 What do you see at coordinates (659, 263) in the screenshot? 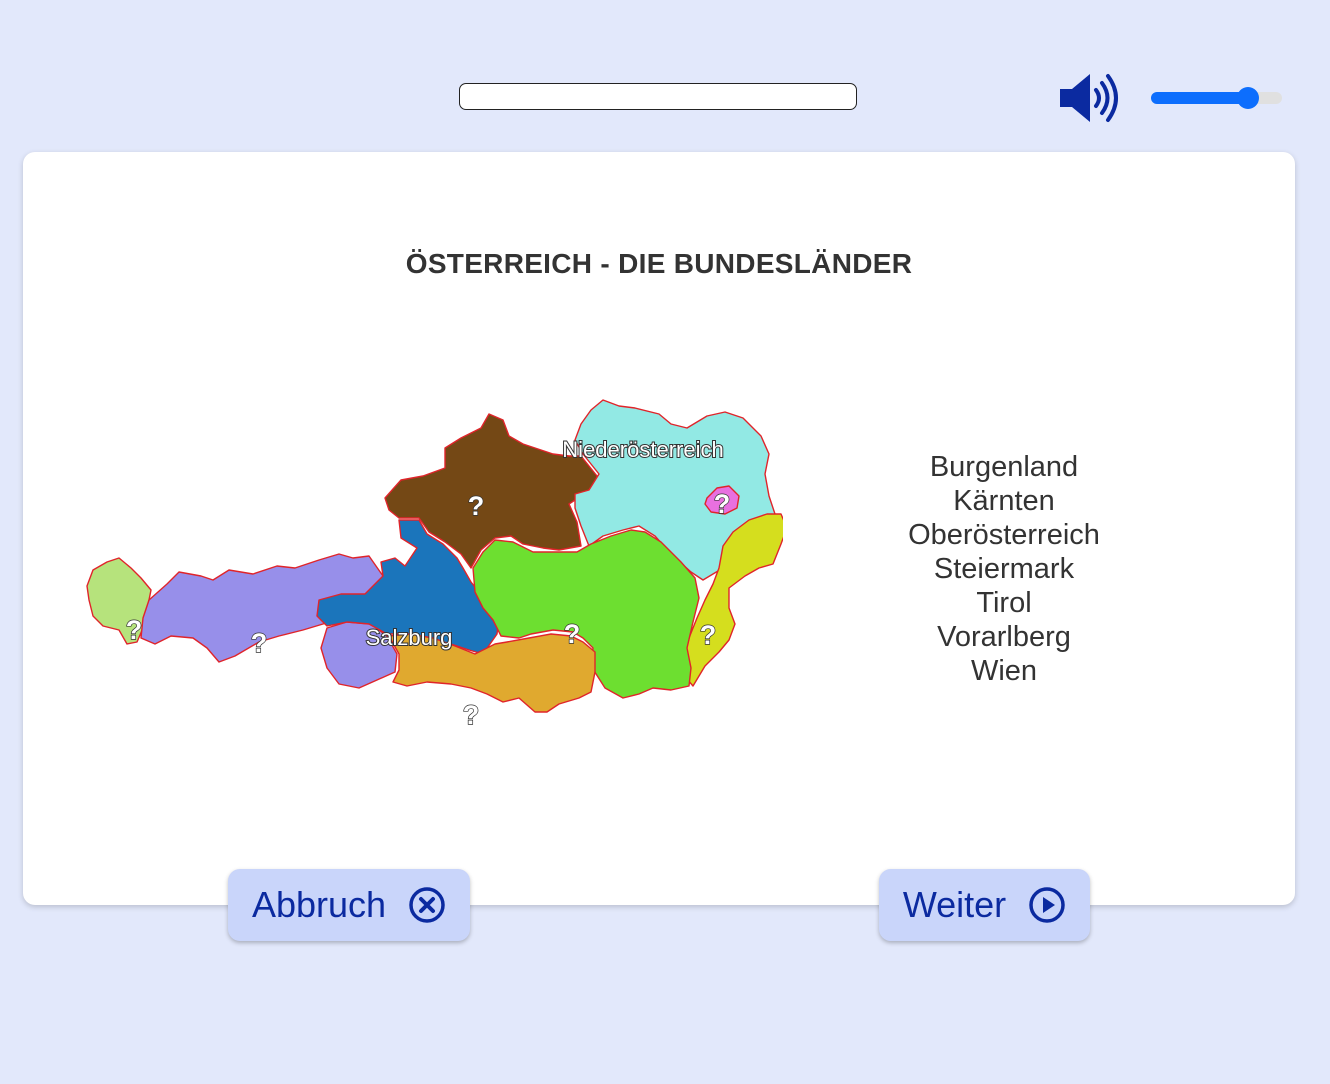
I see `page-title: ÖSTERREICH - DIE BUNDESLÄNDER` at bounding box center [659, 263].